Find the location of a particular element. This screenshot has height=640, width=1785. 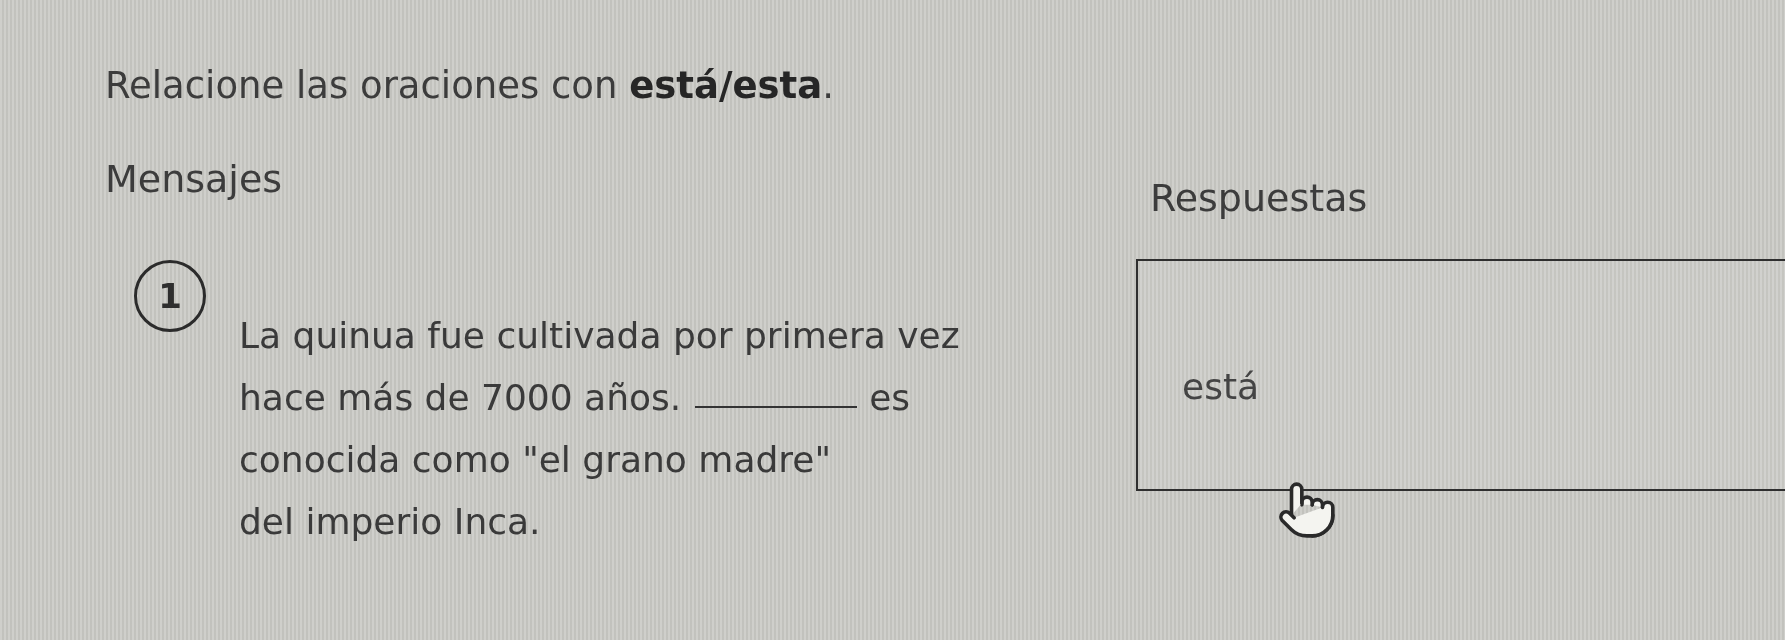

question-text: La quinua fue cultivada por primera vez is located at coordinates (599, 336).